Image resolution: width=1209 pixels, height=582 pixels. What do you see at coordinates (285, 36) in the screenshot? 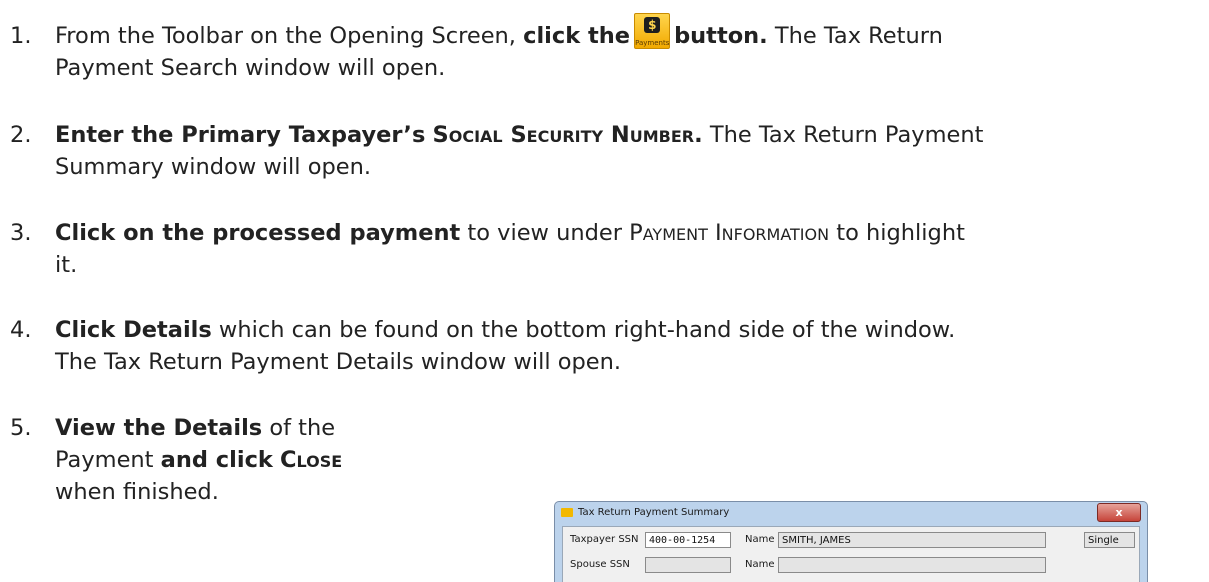
I see `step-text: From the Toolbar on the Opening Screen,` at bounding box center [285, 36].